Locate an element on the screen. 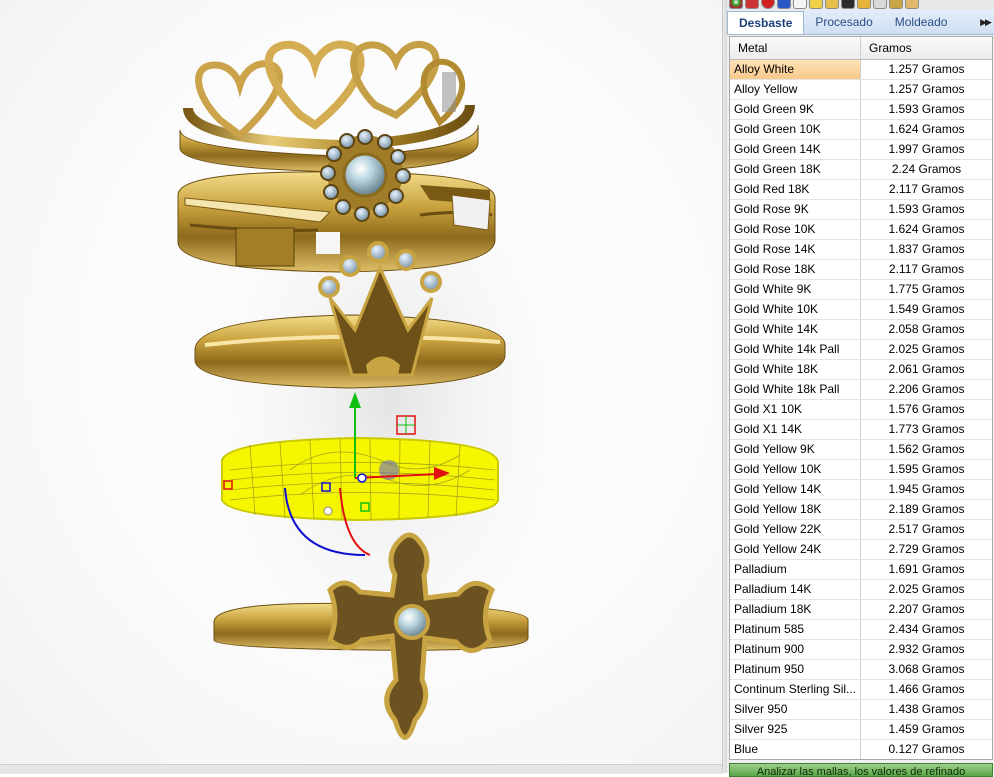 This screenshot has width=994, height=777. table-row: Gold Rose 10K 1.624 Gramos is located at coordinates (861, 230).